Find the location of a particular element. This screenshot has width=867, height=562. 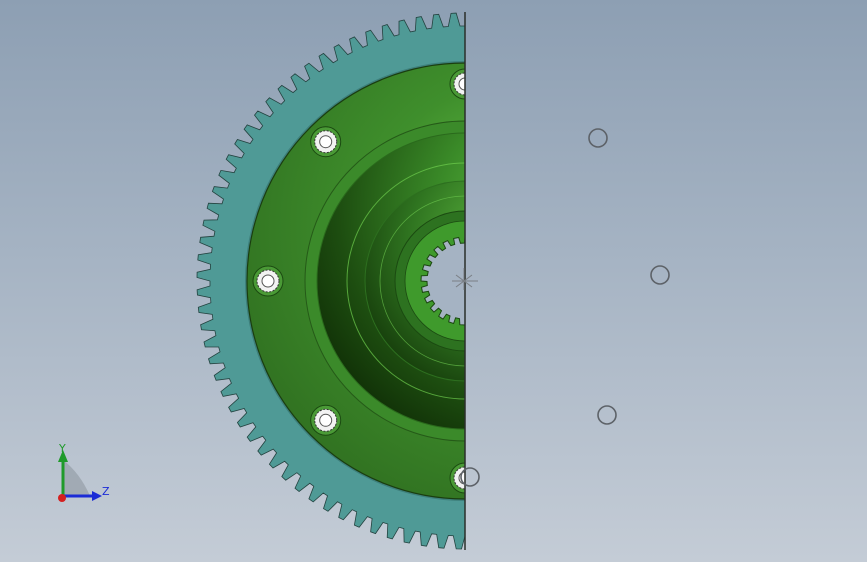

x-axis-dot is located at coordinates (62, 498).